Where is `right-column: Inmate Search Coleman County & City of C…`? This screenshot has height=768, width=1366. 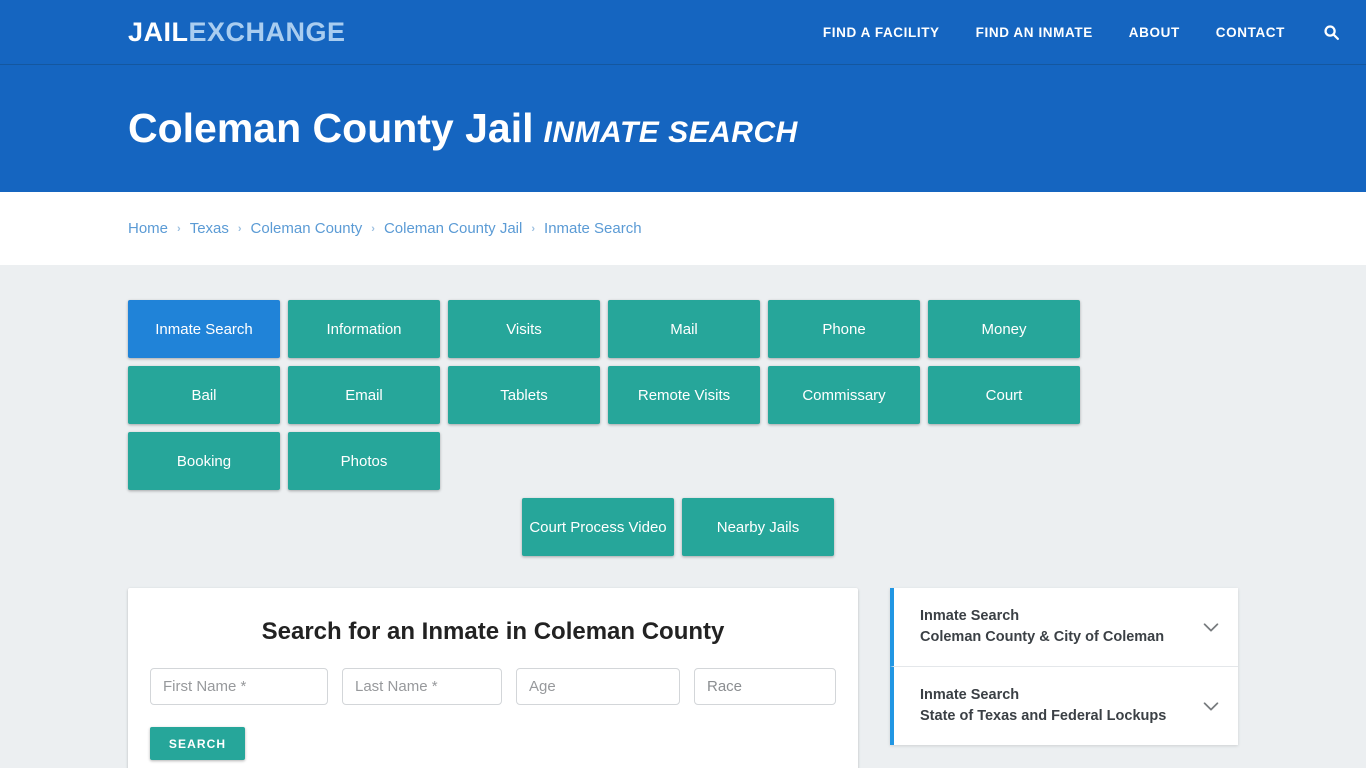 right-column: Inmate Search Coleman County & City of C… is located at coordinates (1064, 667).